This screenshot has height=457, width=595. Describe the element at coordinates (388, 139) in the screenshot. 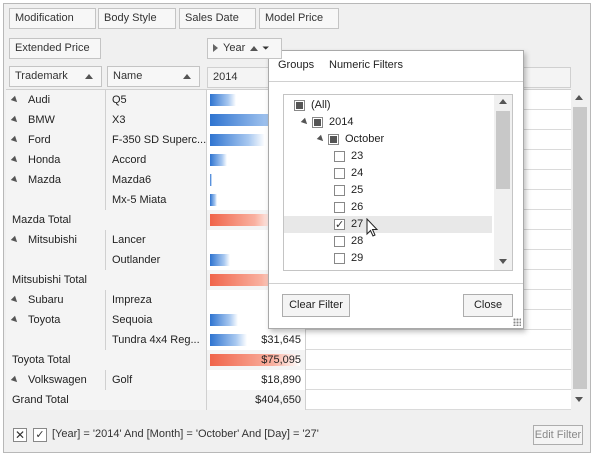

I see `filter-tree-item: October` at that location.